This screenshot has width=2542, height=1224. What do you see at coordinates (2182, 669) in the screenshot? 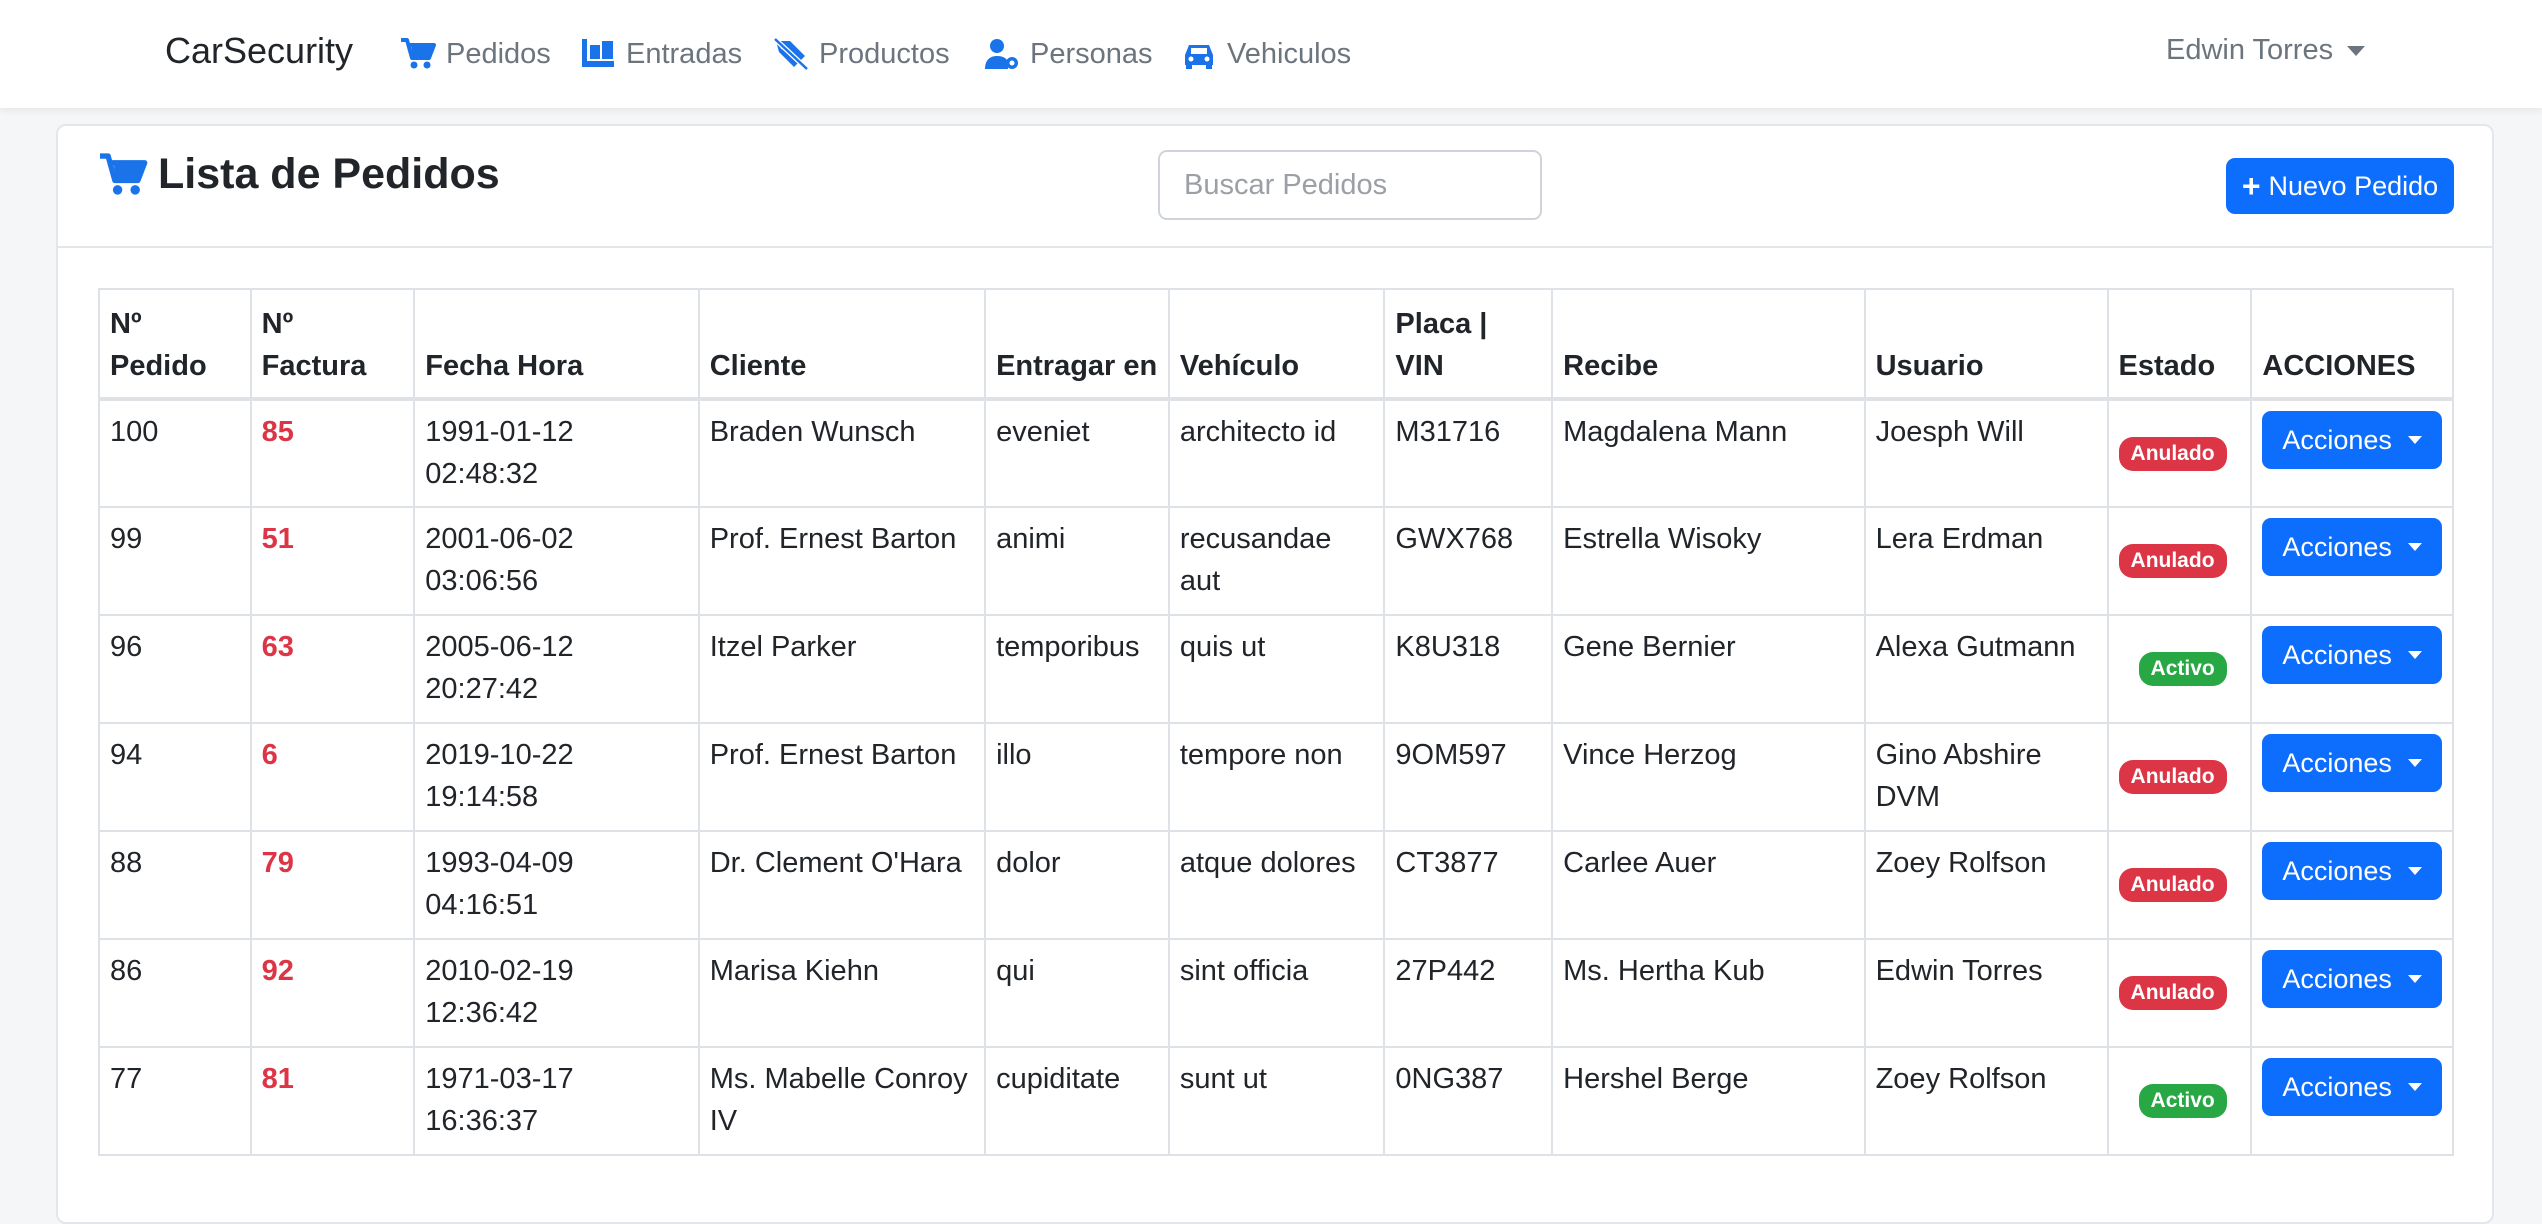
I see `status-badge: Activo` at bounding box center [2182, 669].